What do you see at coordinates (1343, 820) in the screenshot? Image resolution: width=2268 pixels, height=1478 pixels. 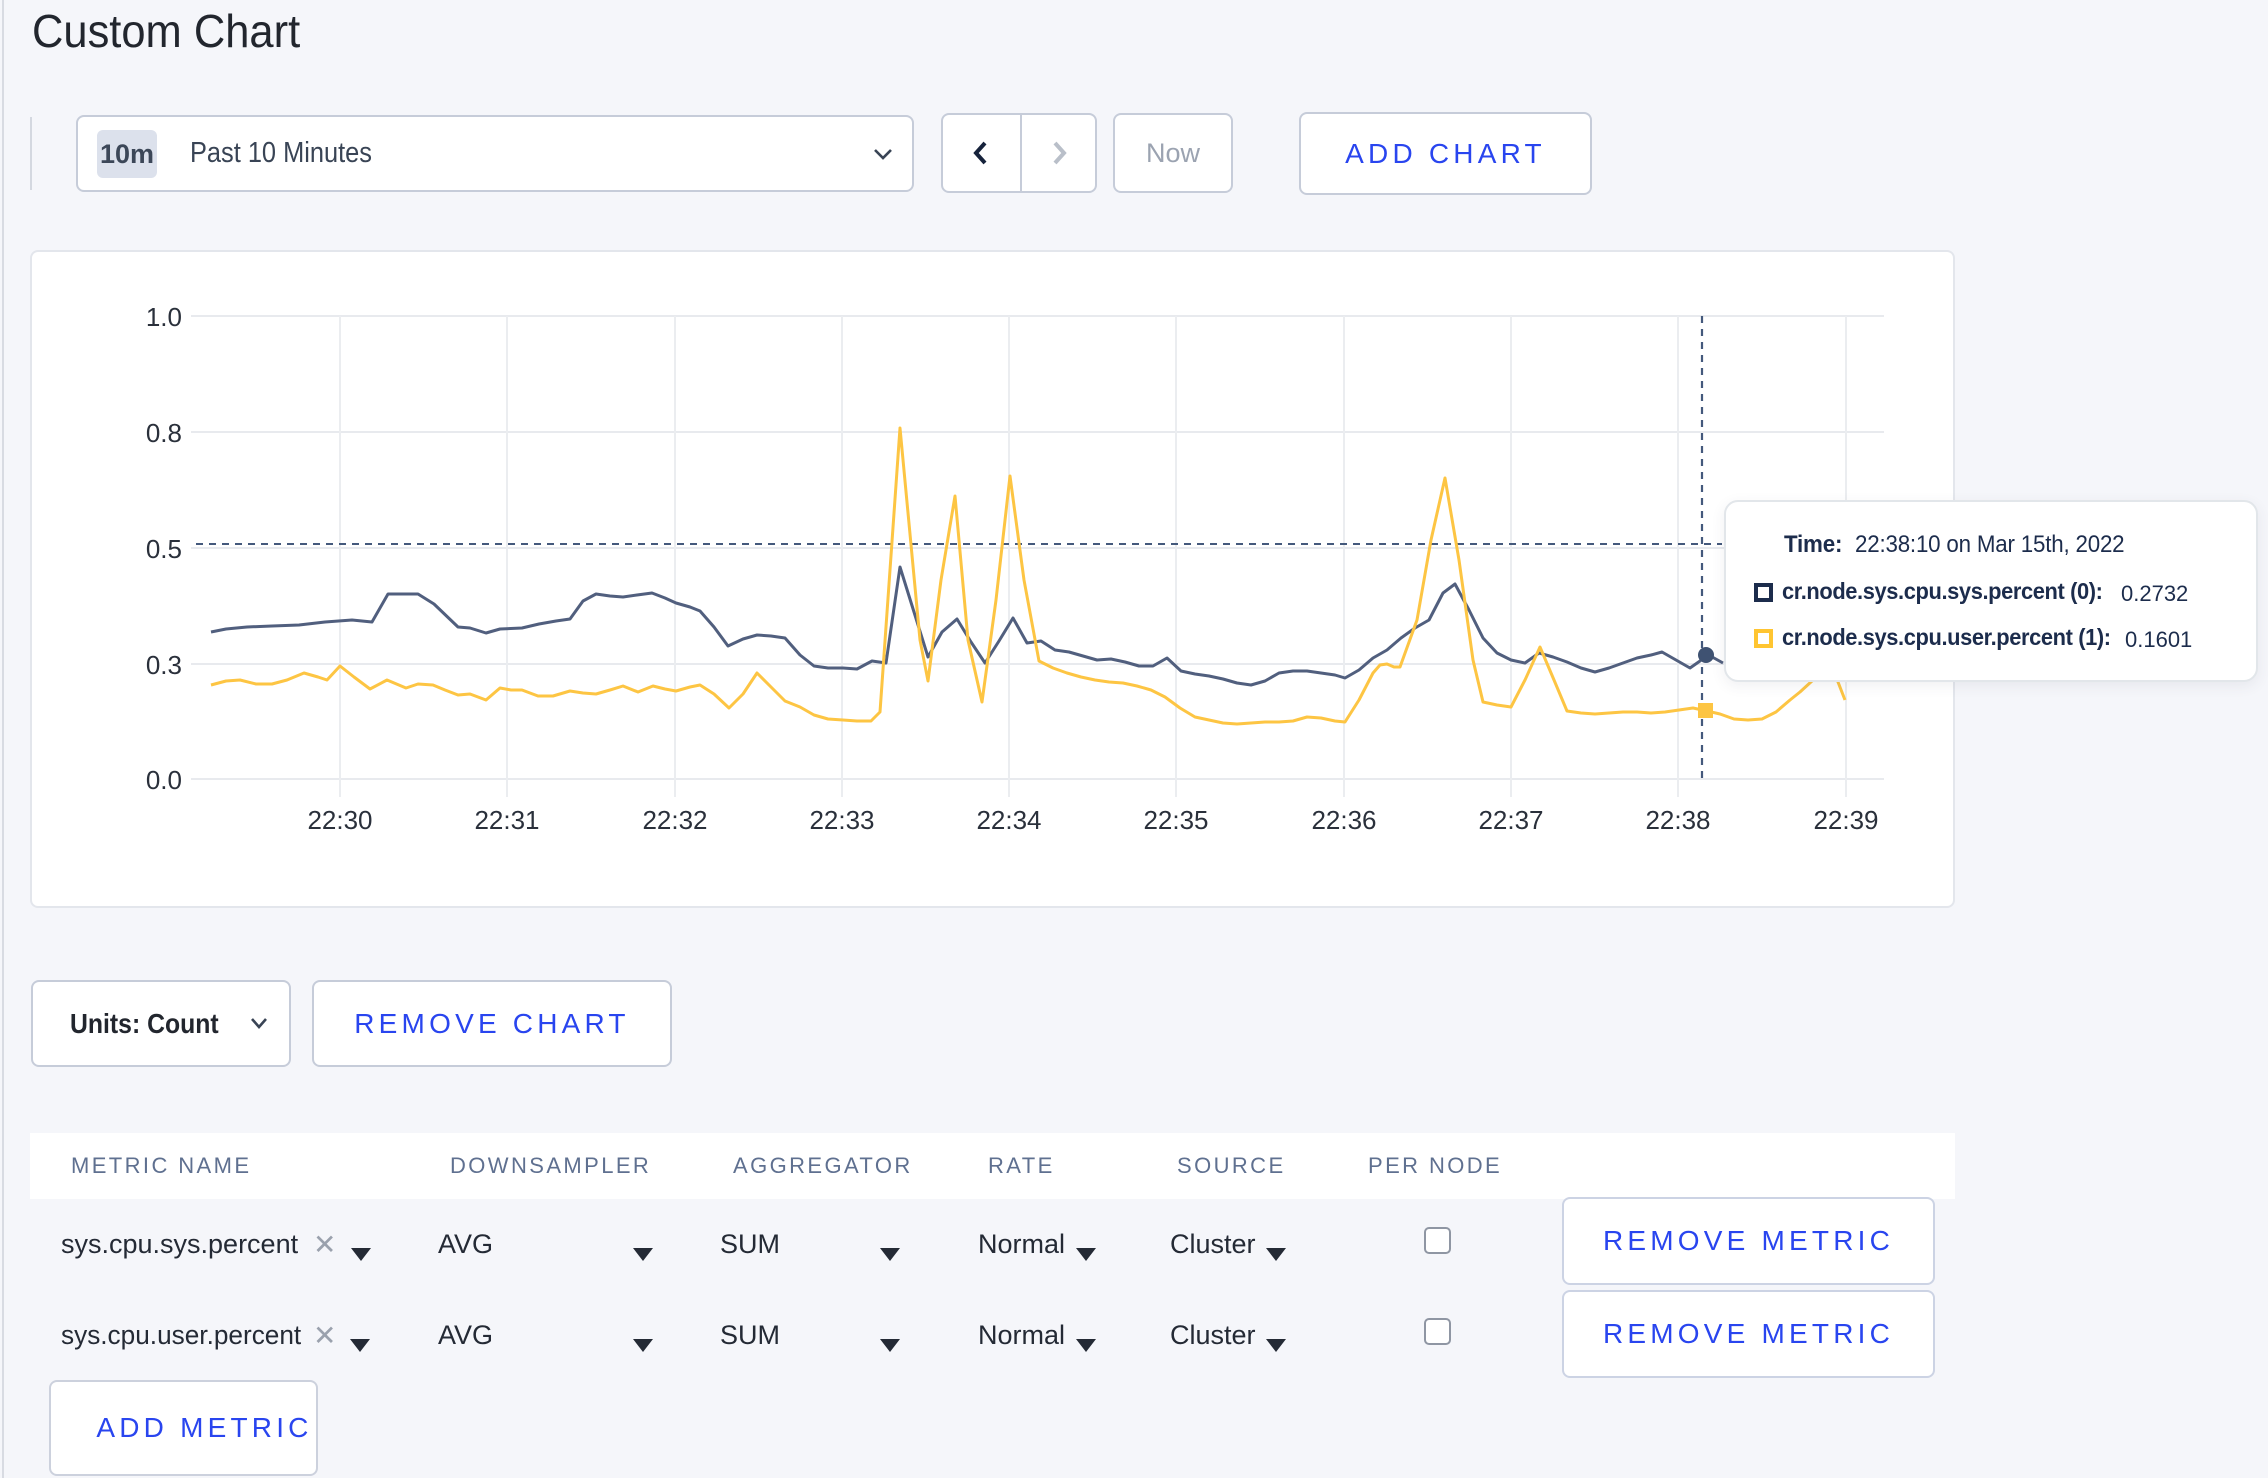 I see `svg-text: 22:36` at bounding box center [1343, 820].